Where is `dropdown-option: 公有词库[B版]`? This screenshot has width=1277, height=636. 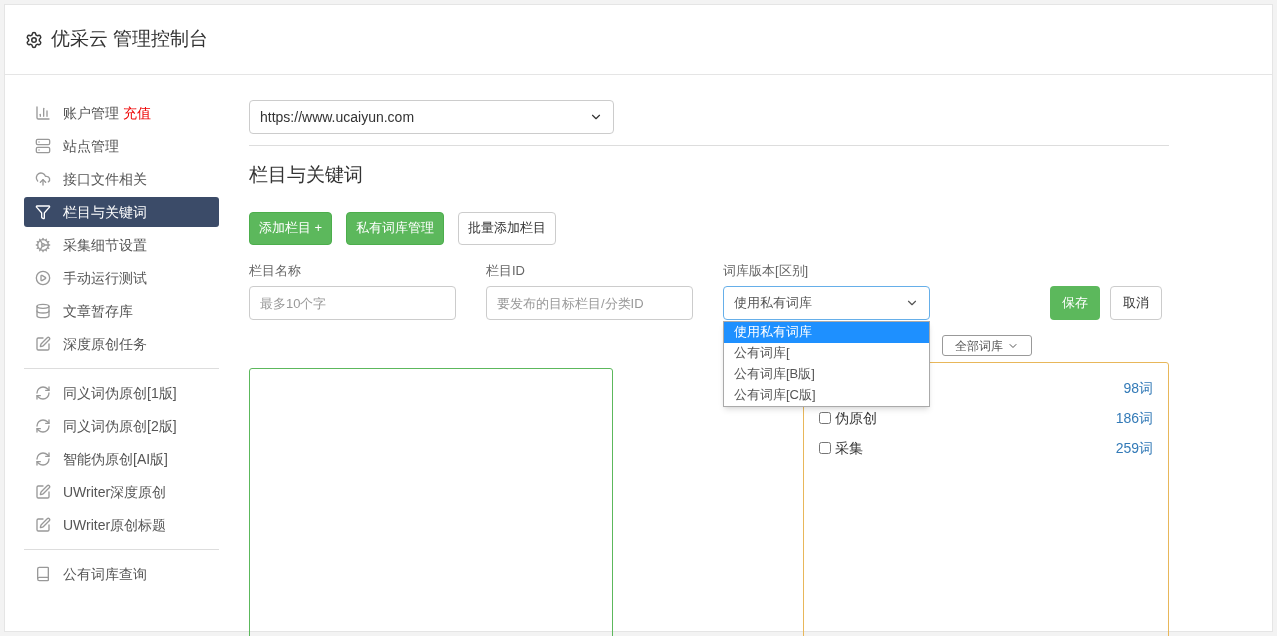
dropdown-option: 公有词库[B版] is located at coordinates (826, 374).